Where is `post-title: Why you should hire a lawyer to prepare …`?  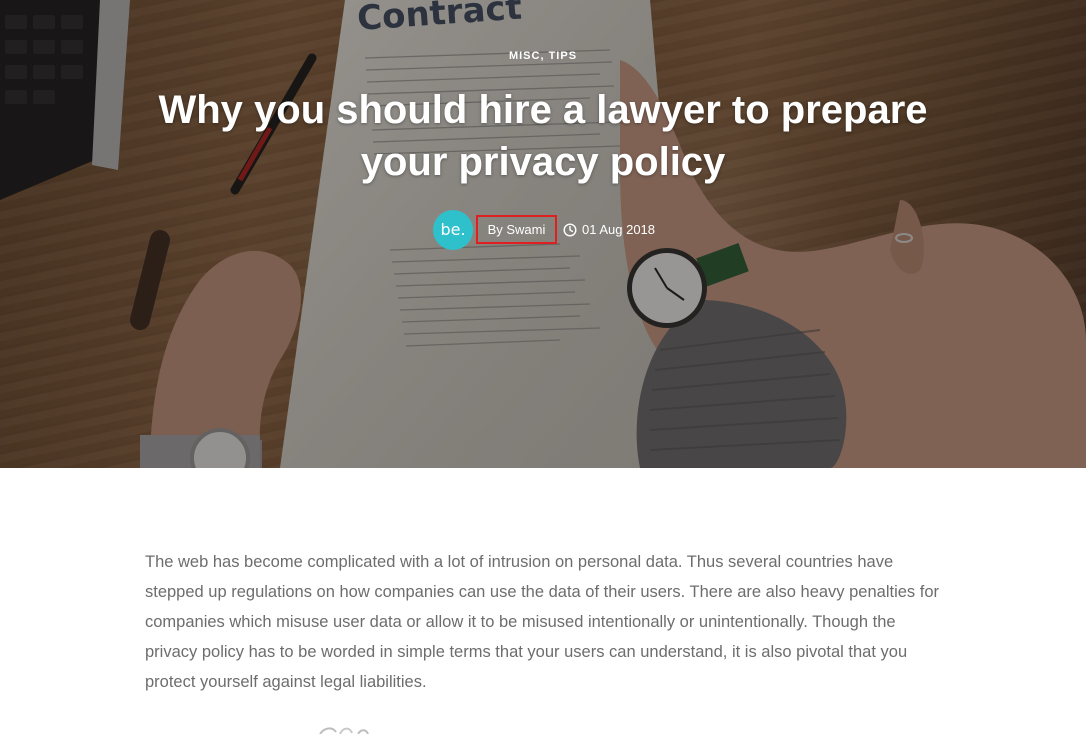
post-title: Why you should hire a lawyer to prepare … is located at coordinates (543, 136).